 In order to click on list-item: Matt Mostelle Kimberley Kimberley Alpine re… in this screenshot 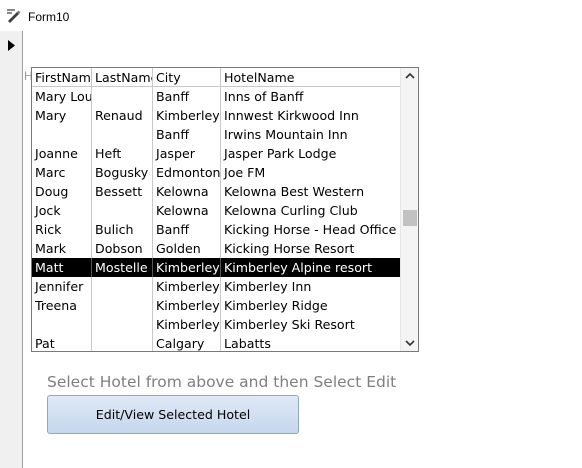, I will do `click(216, 267)`.